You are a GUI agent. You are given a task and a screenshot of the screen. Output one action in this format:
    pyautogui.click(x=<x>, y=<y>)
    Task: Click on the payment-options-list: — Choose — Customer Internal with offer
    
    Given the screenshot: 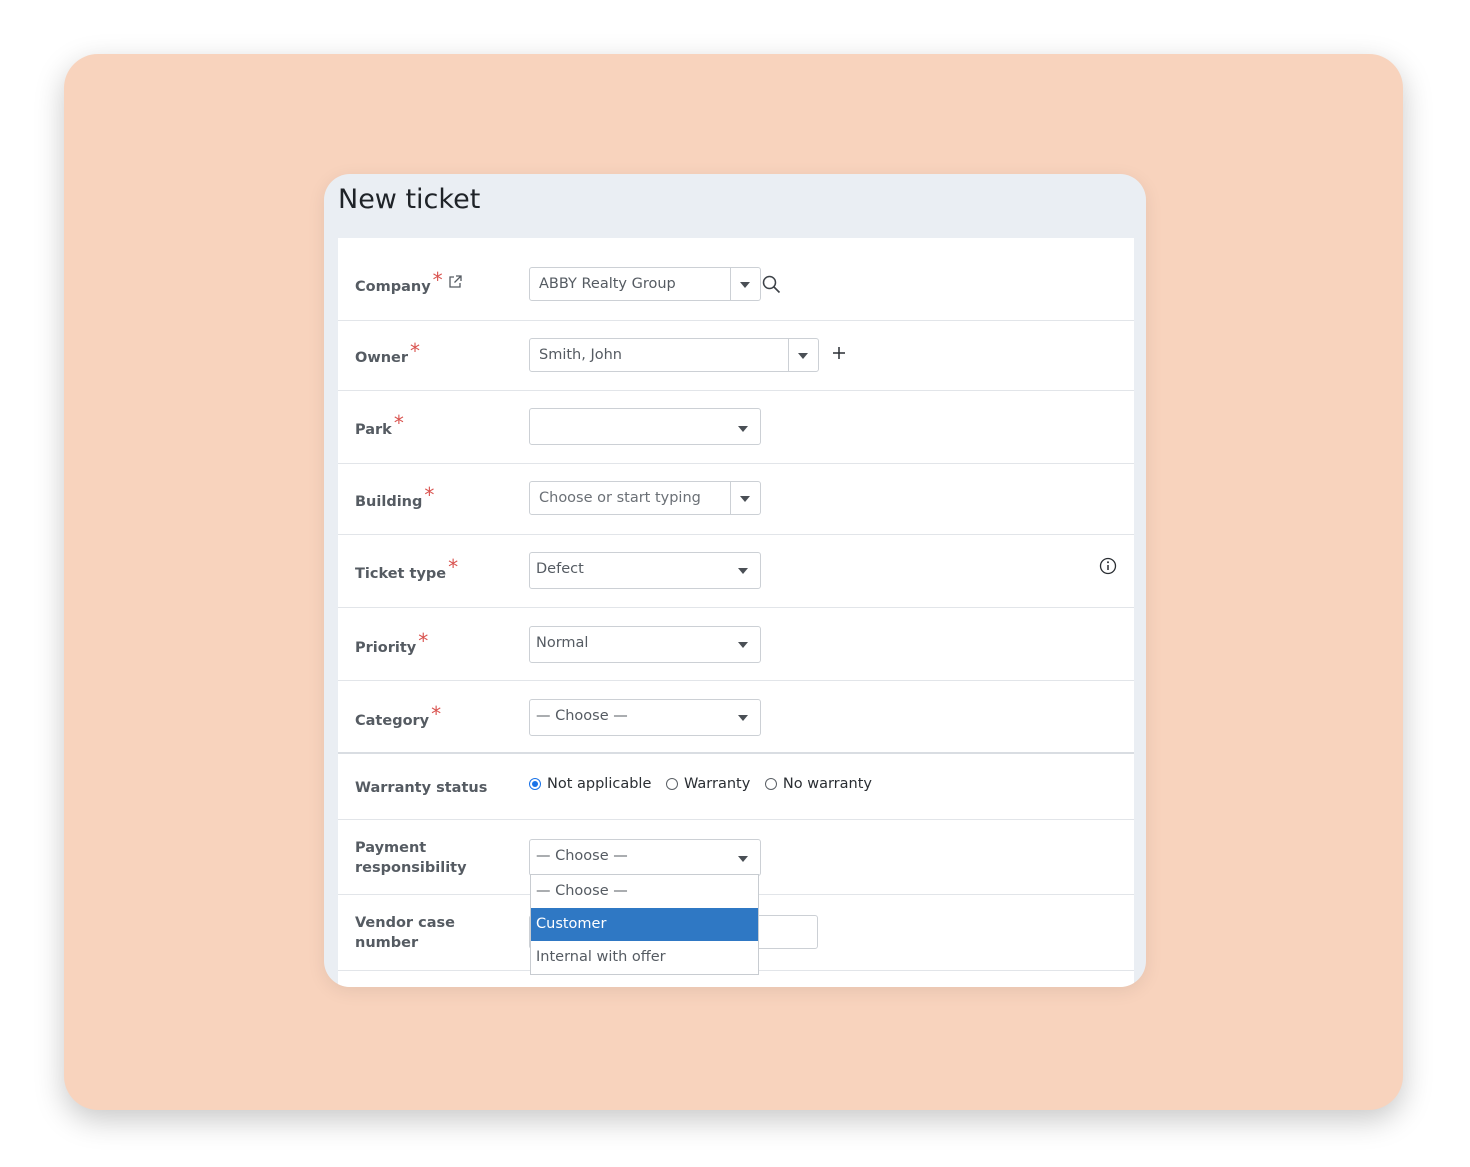 What is the action you would take?
    pyautogui.click(x=644, y=924)
    